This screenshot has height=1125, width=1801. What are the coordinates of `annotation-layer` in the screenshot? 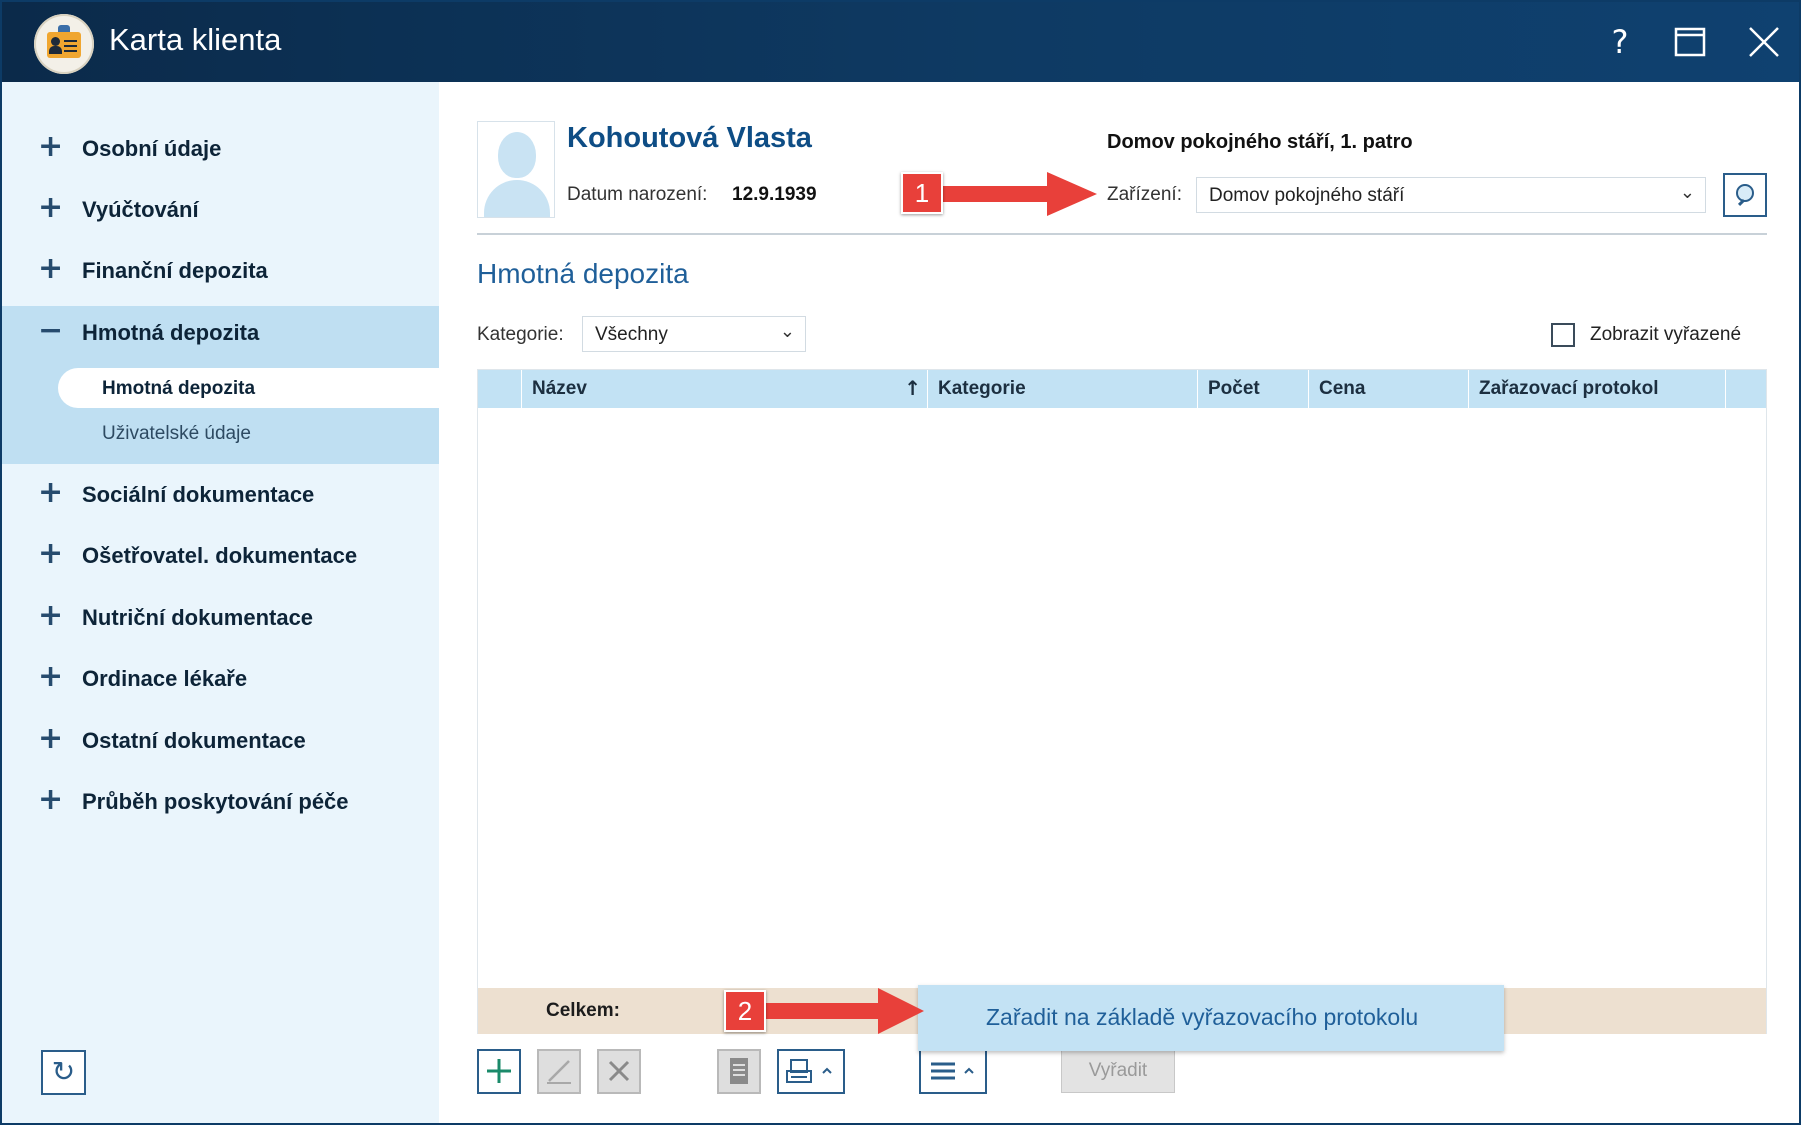 It's located at (929, 603).